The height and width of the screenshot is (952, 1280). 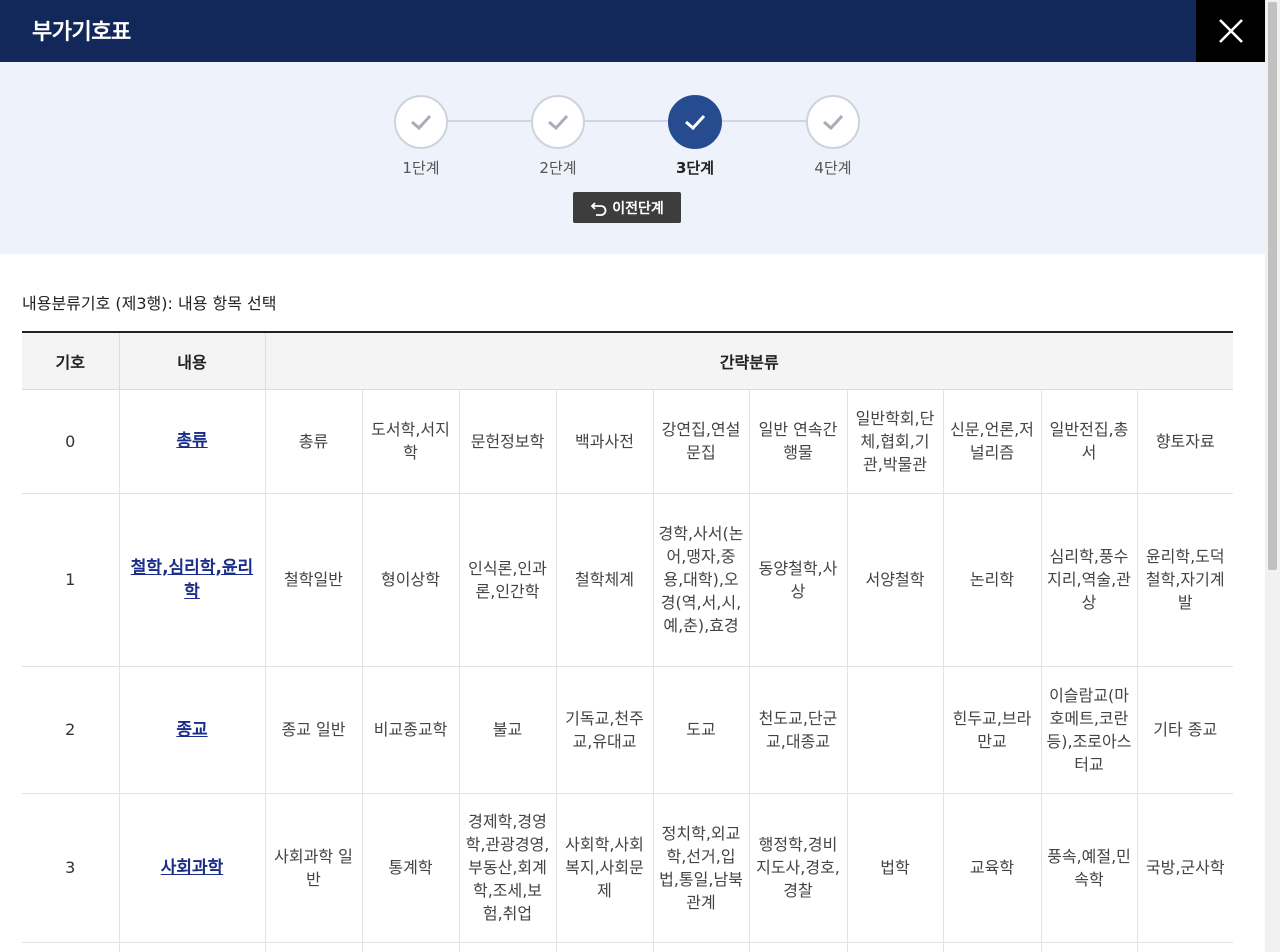 I want to click on content-link-religion: 종교, so click(x=191, y=730).